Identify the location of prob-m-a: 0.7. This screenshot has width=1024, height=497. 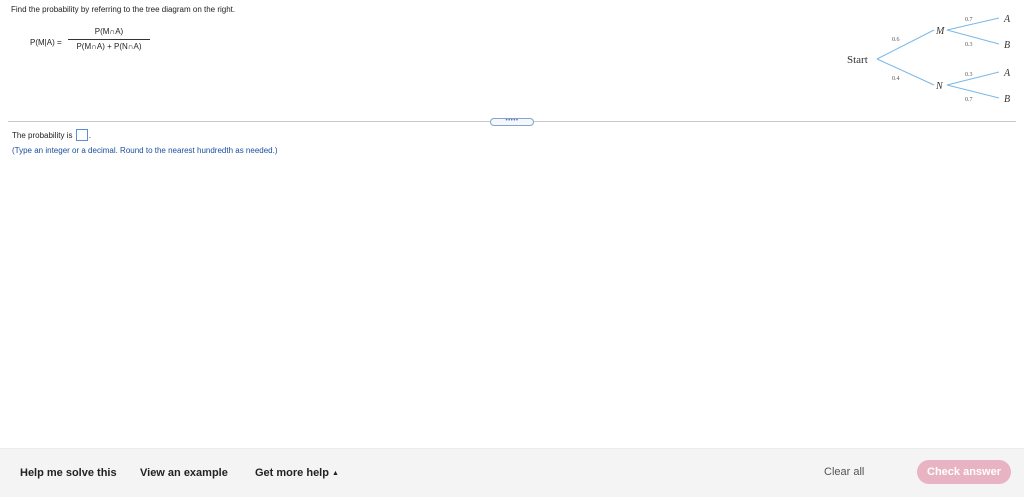
(969, 20).